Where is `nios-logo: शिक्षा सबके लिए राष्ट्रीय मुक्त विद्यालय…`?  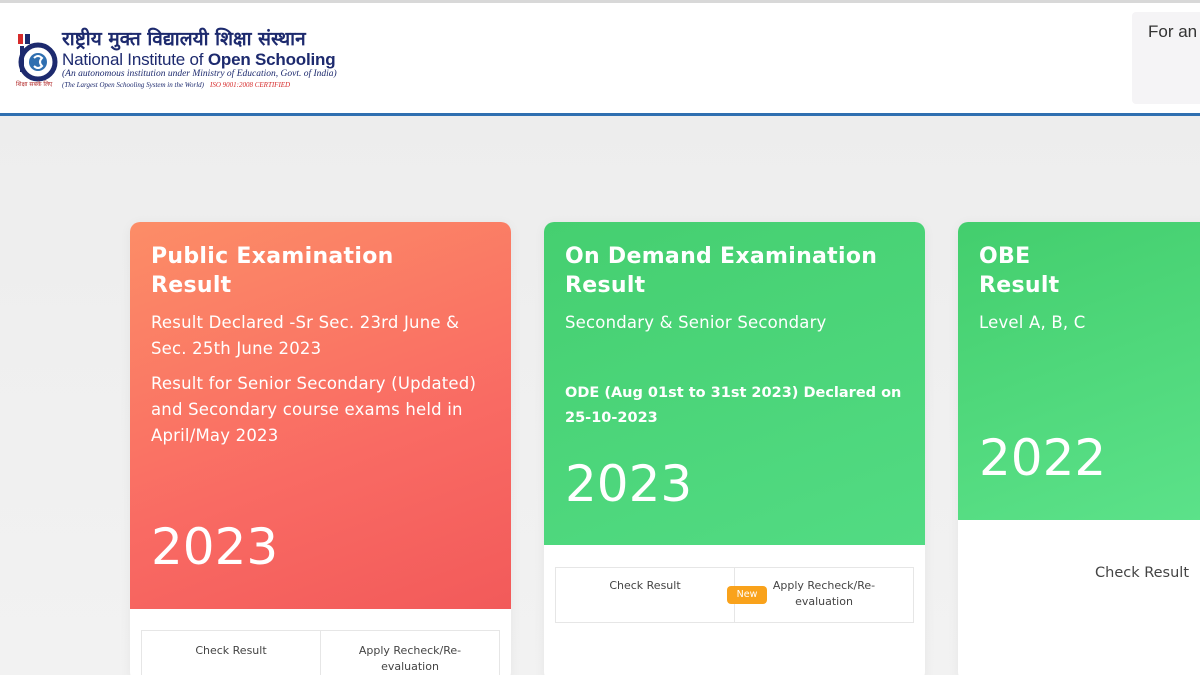
nios-logo: शिक्षा सबके लिए राष्ट्रीय मुक्त विद्यालय… is located at coordinates (188, 60).